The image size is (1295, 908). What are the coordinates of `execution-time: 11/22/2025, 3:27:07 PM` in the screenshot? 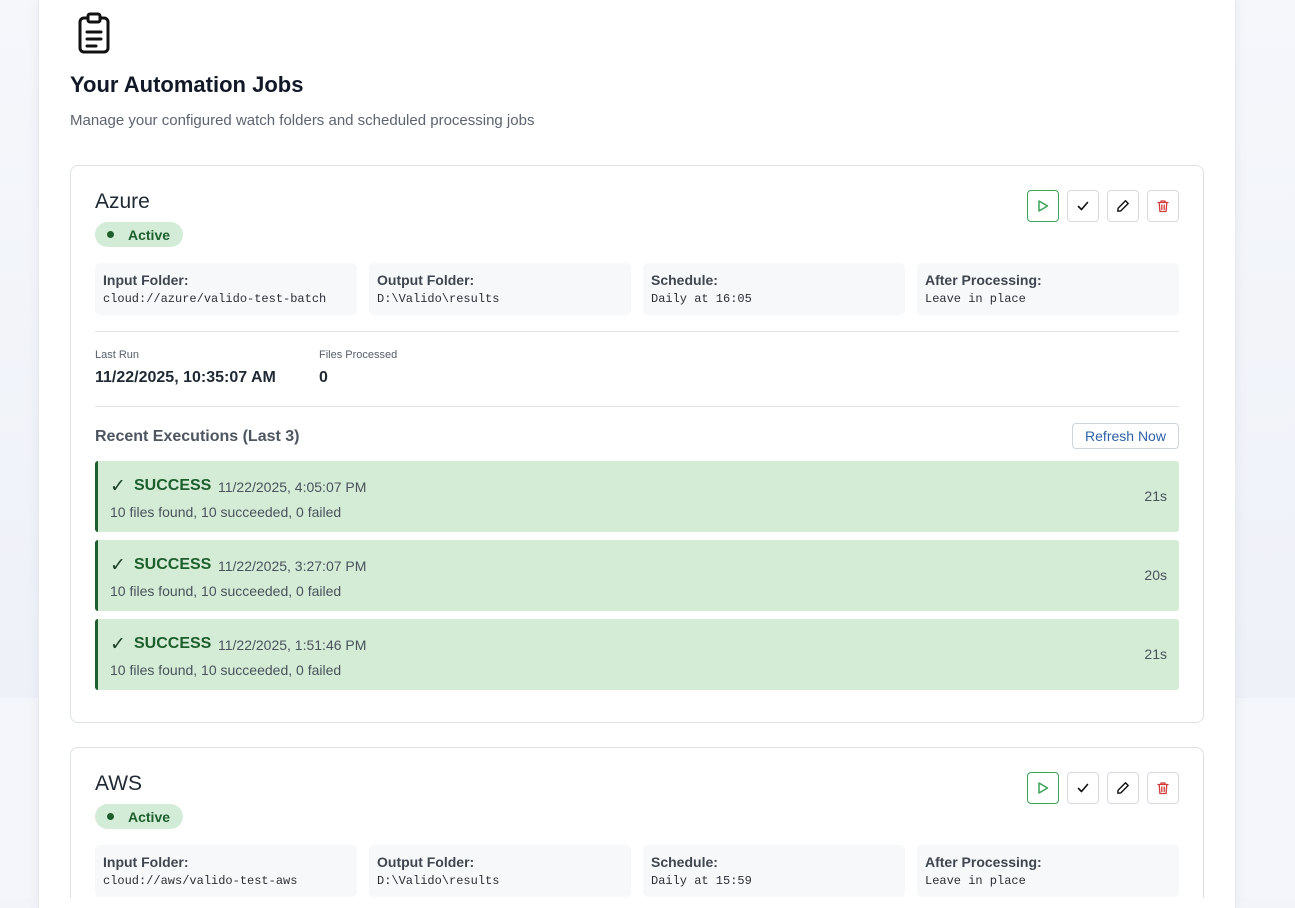 It's located at (292, 566).